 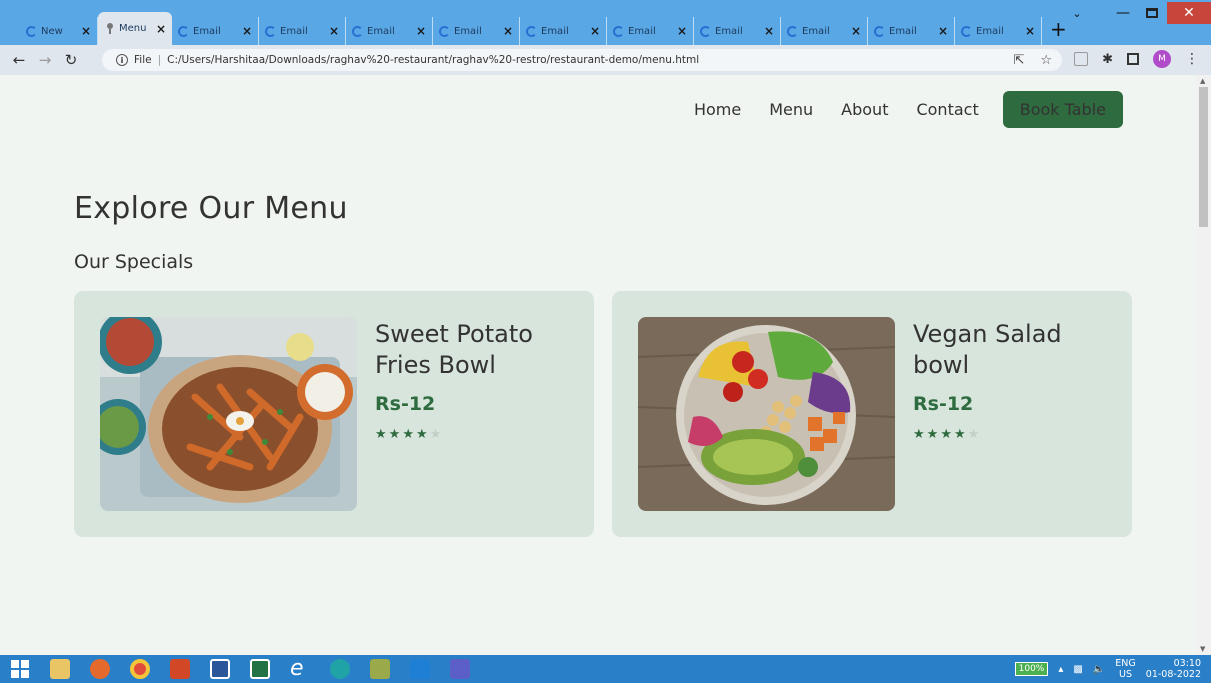 What do you see at coordinates (60, 669) in the screenshot?
I see `file-explorer-icon` at bounding box center [60, 669].